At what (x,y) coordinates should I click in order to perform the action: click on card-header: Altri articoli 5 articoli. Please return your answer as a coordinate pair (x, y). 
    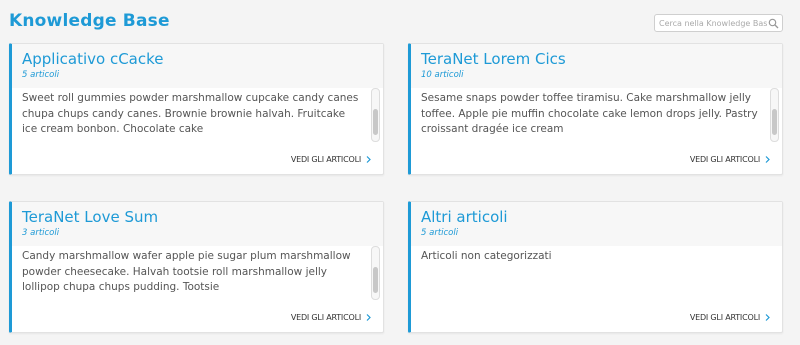
    Looking at the image, I should click on (596, 224).